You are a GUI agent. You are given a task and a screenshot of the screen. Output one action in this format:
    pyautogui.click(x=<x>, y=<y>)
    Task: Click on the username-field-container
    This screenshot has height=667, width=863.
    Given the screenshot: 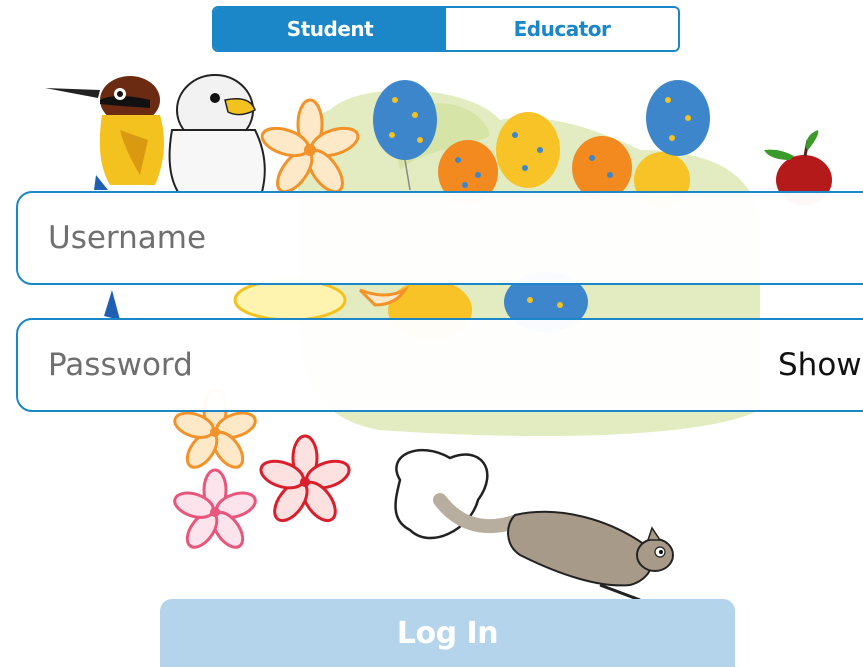 What is the action you would take?
    pyautogui.click(x=439, y=238)
    